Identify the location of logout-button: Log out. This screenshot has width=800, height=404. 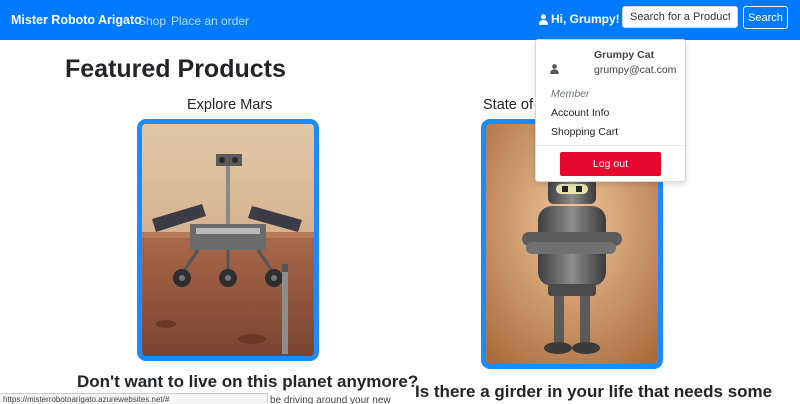
(610, 164).